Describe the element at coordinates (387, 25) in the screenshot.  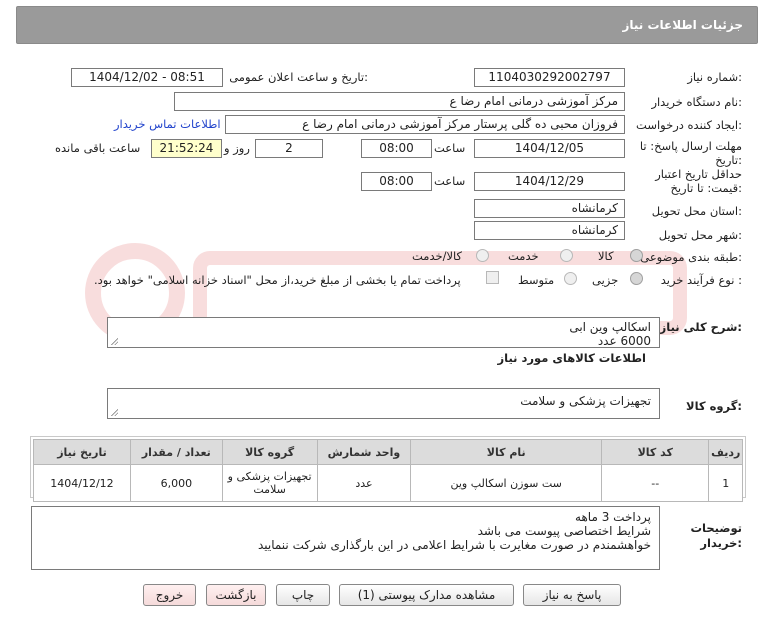
I see `page-header: جزئیات اطلاعات نیاز` at that location.